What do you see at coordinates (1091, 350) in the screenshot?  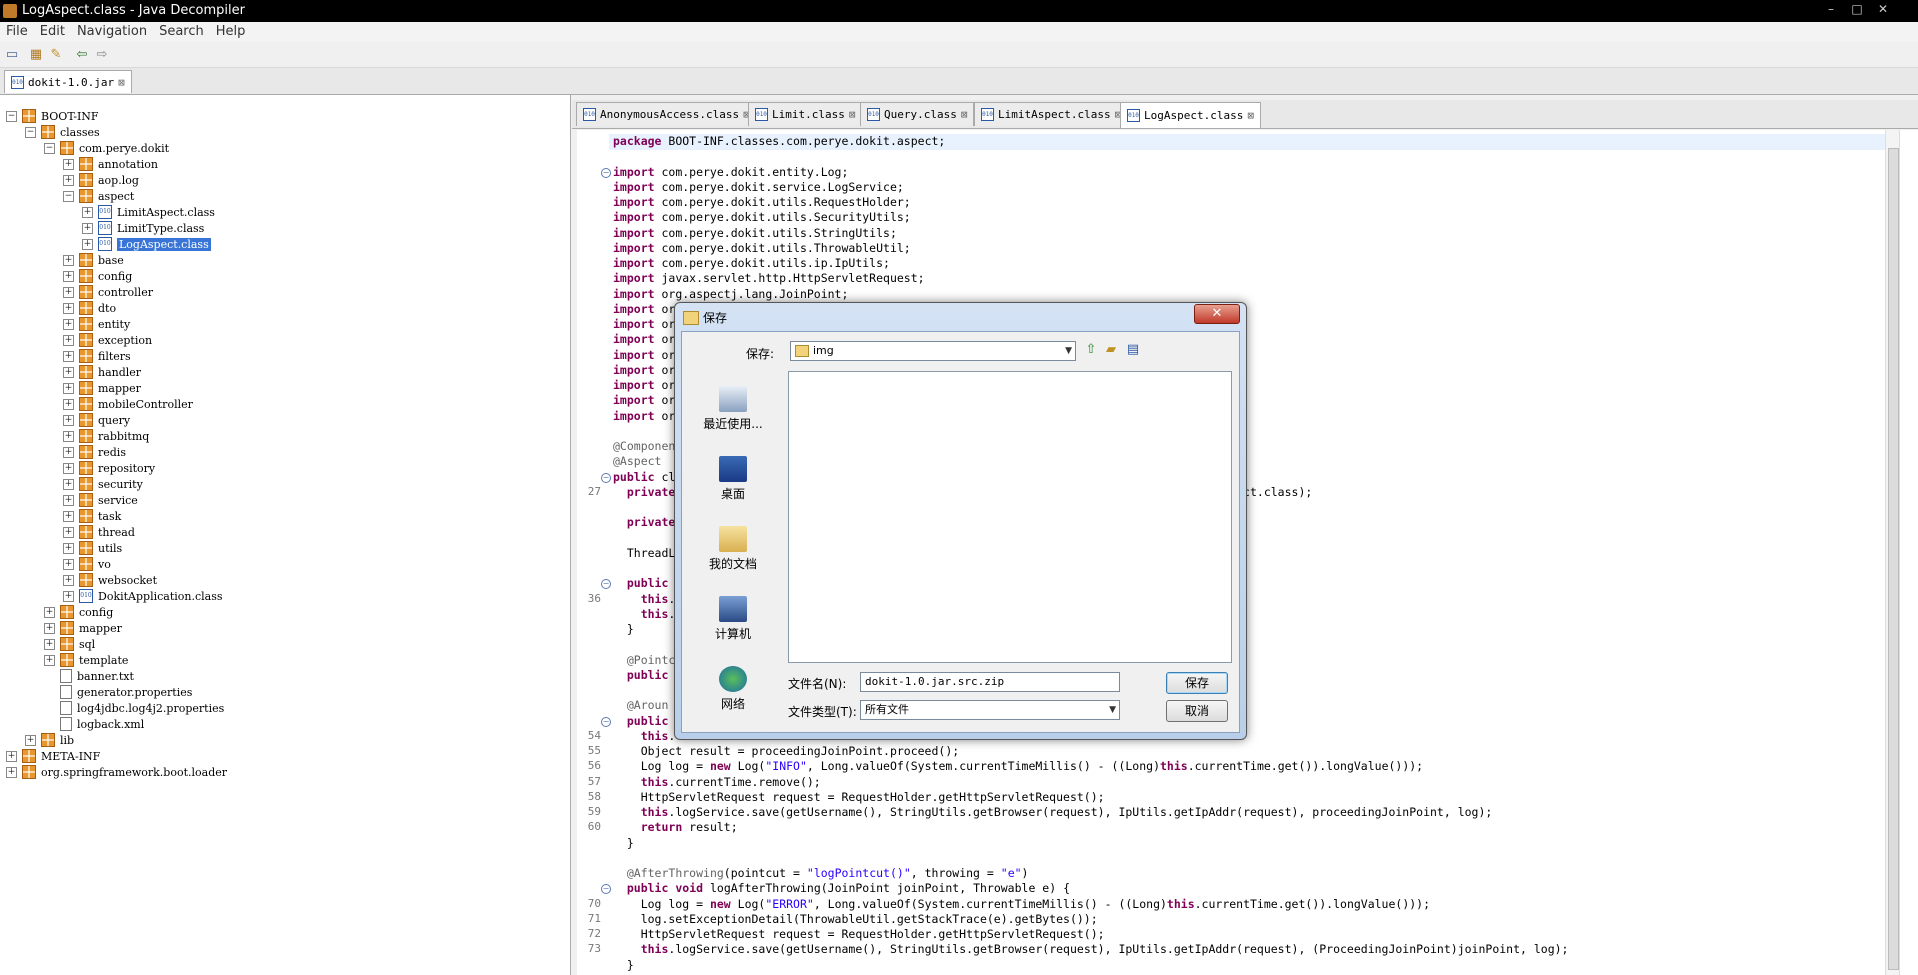 I see `up-folder-icon: ⇧` at bounding box center [1091, 350].